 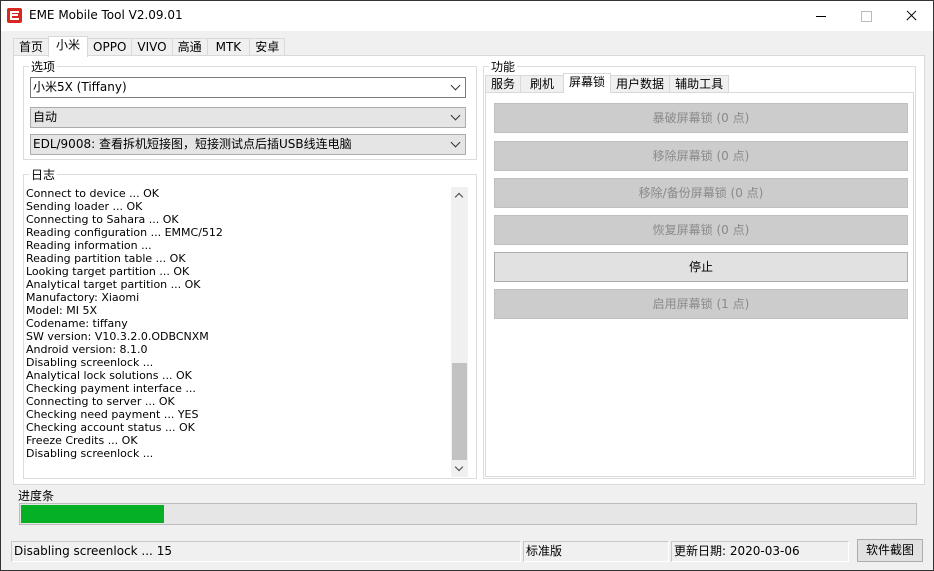 I want to click on enable-screenlock-button: 启用屏幕锁 (1 点), so click(x=701, y=304).